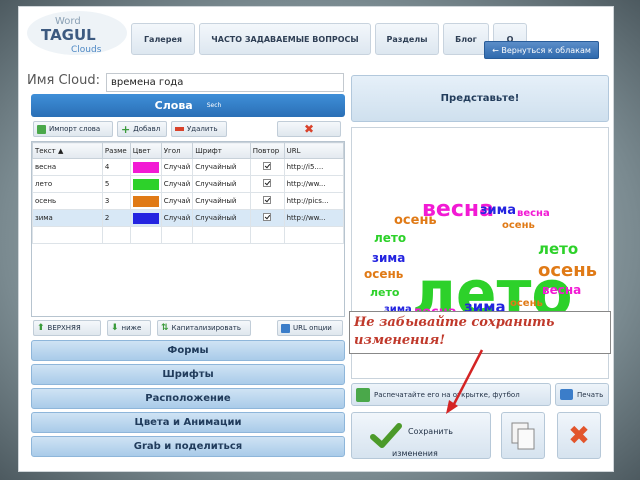 The height and width of the screenshot is (480, 640). What do you see at coordinates (582, 394) in the screenshot?
I see `print-button: Печать` at bounding box center [582, 394].